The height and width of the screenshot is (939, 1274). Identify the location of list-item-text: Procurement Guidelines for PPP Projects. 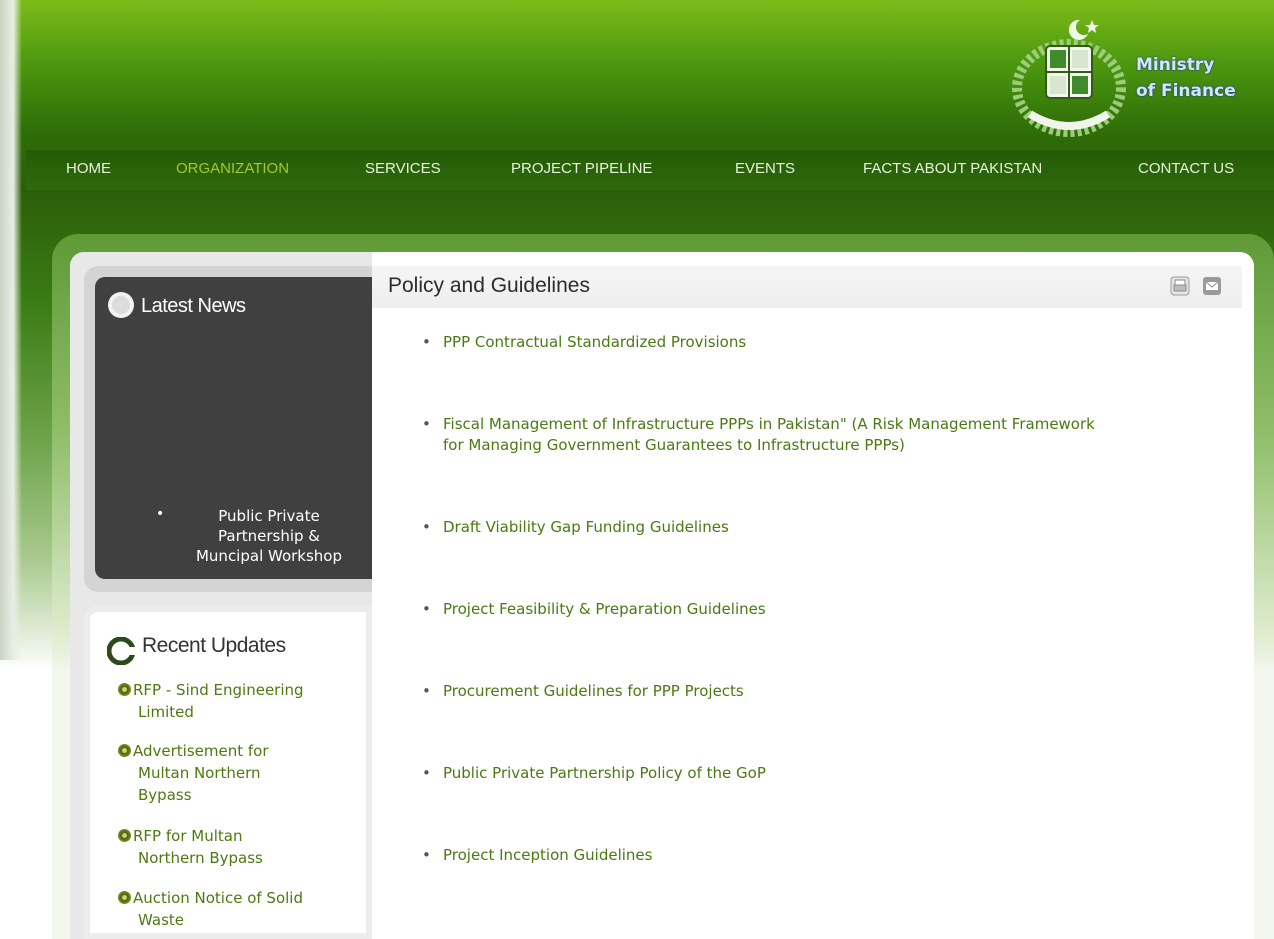
(822, 691).